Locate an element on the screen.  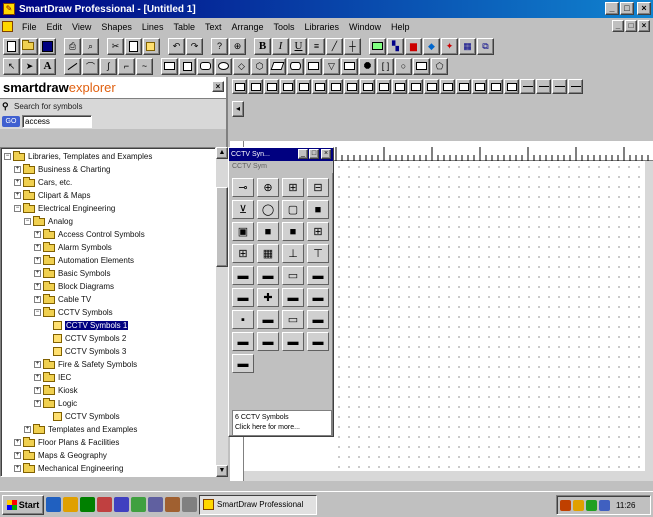
tree-item: + Kiosk is located at coordinates (56, 390).